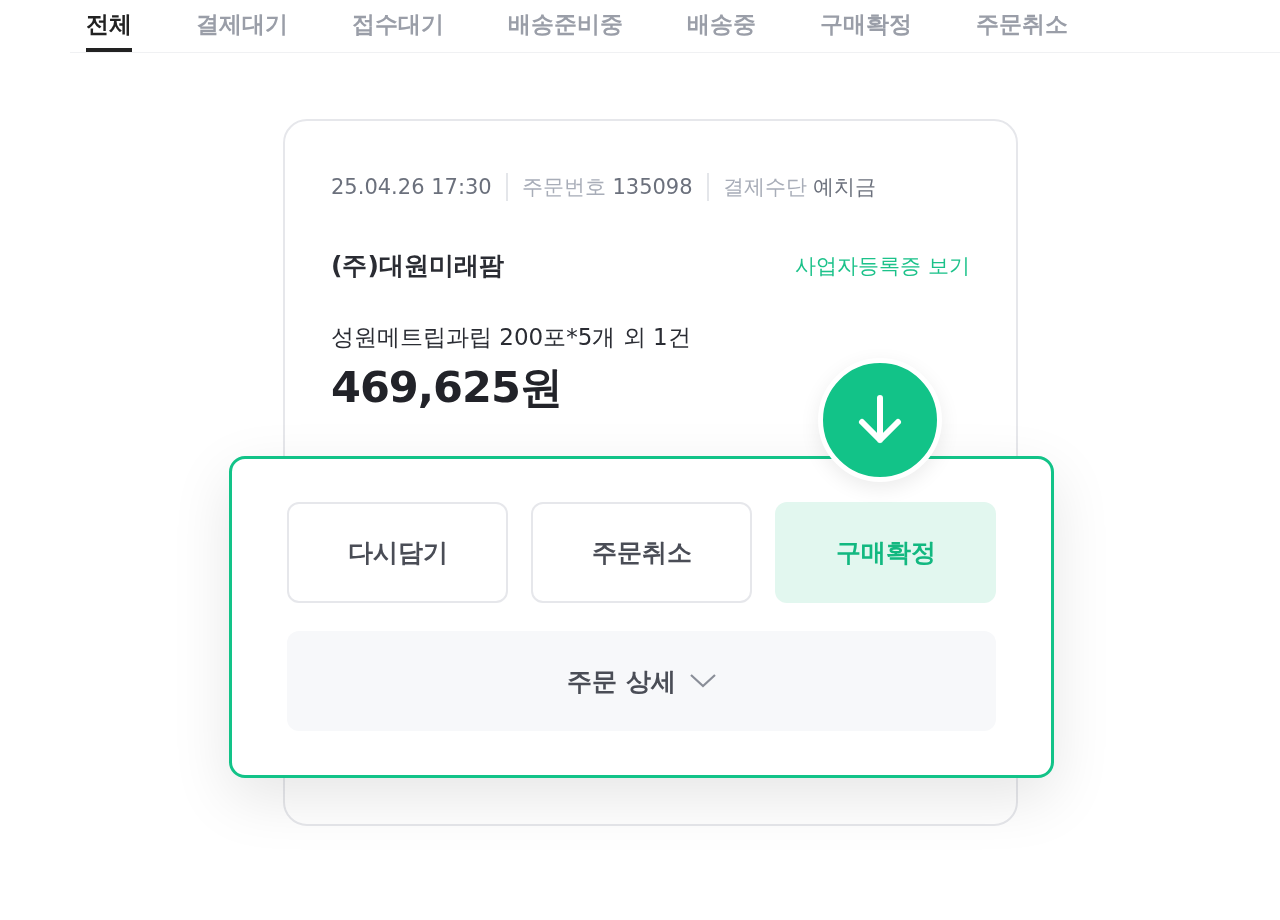  I want to click on action-button: 주문취소, so click(641, 552).